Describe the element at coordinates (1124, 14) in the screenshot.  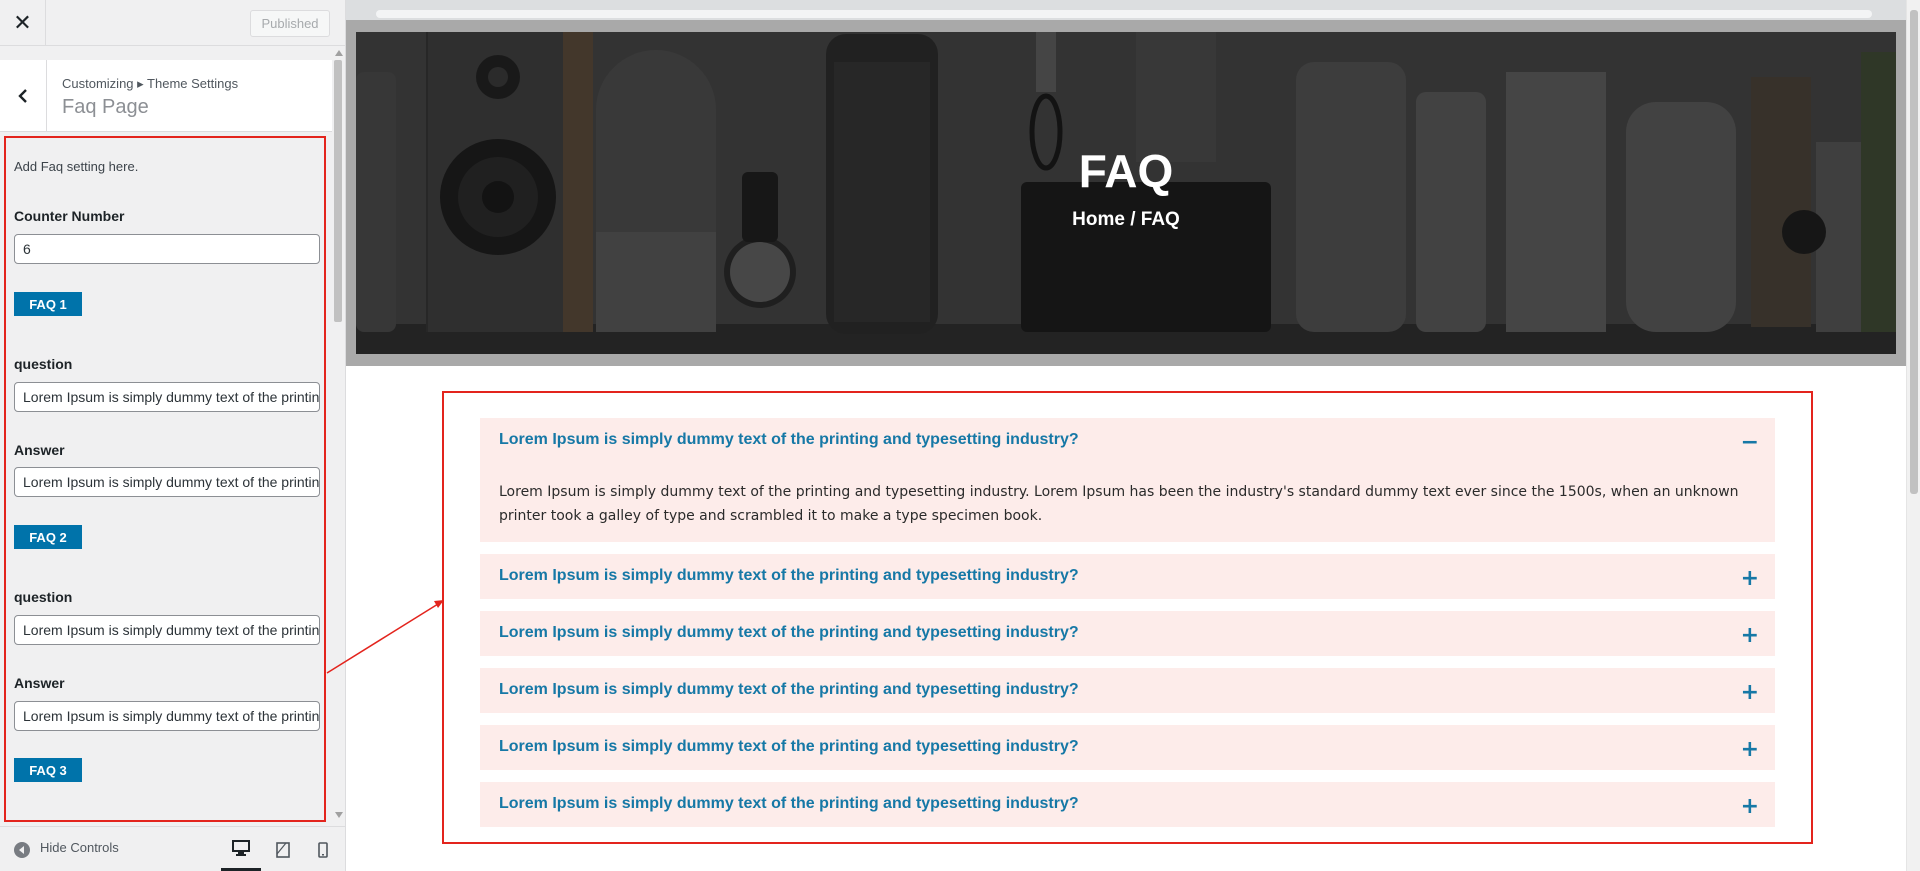
I see `preview-urlbar` at that location.